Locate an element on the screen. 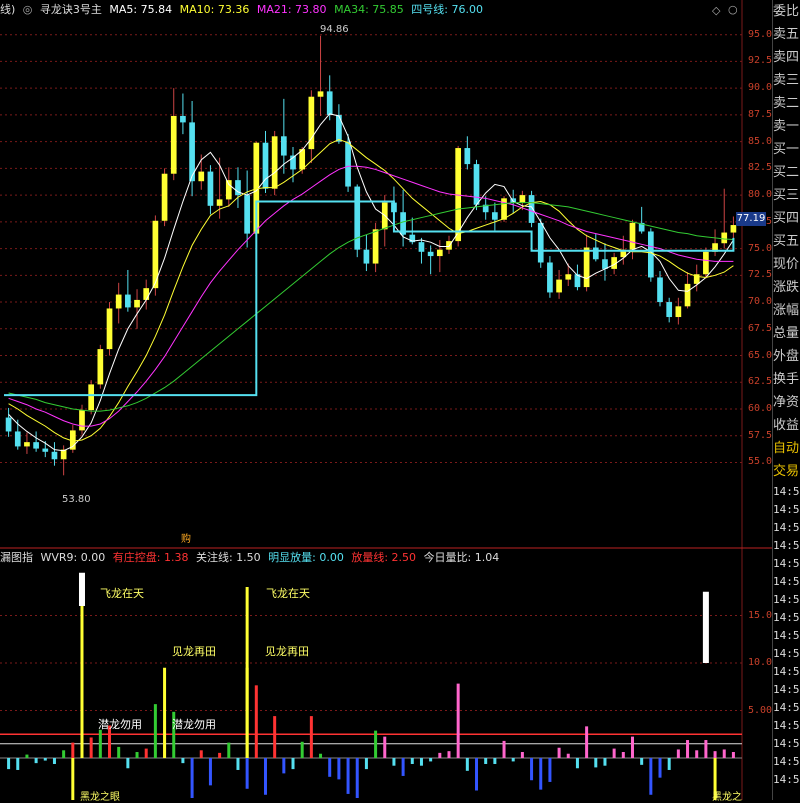  circle-icon: ○ is located at coordinates (733, 9).